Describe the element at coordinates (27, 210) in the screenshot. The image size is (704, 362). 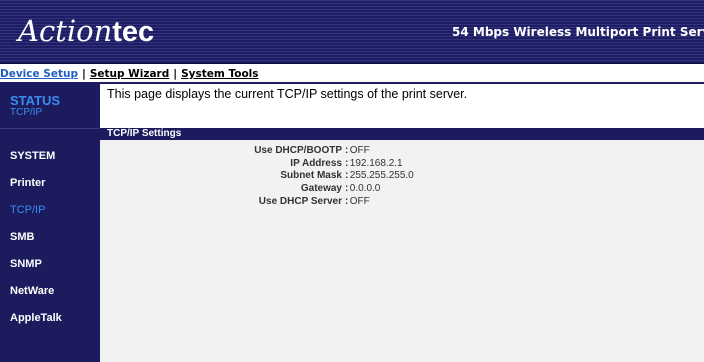
I see `sidebar-item-tcpip: TCP/IP` at that location.